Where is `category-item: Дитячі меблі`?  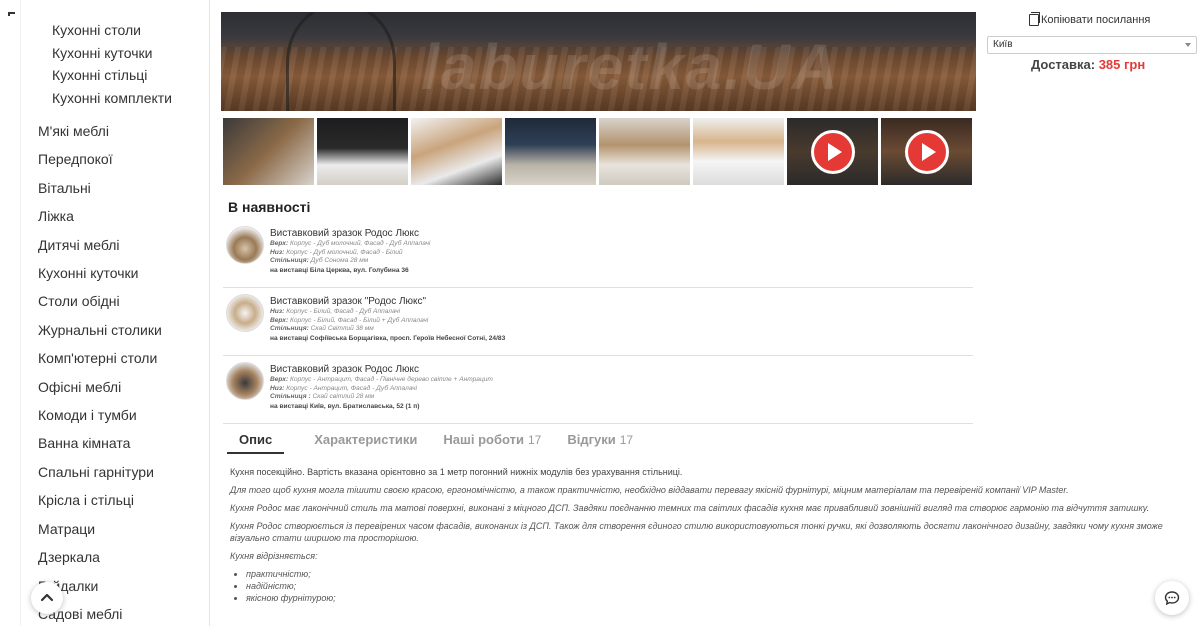 category-item: Дитячі меблі is located at coordinates (100, 245).